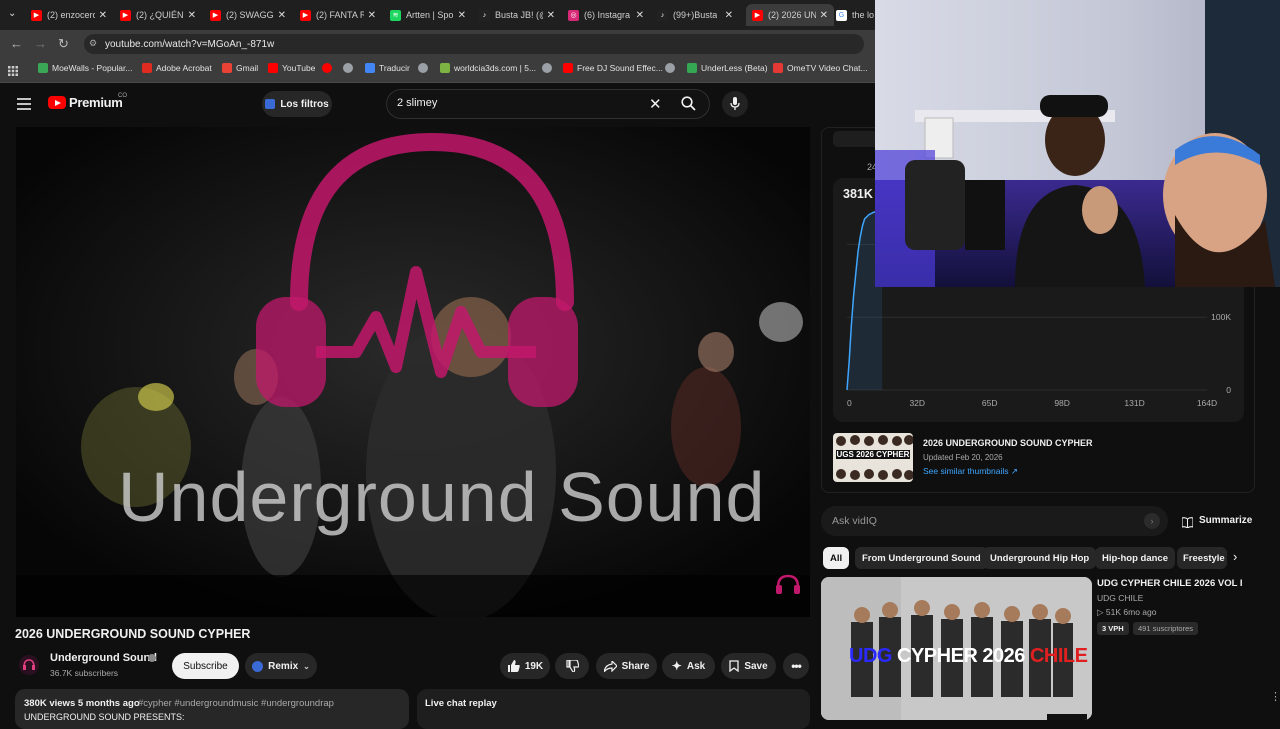 This screenshot has width=1280, height=729. I want to click on thumbs-up-icon, so click(513, 666).